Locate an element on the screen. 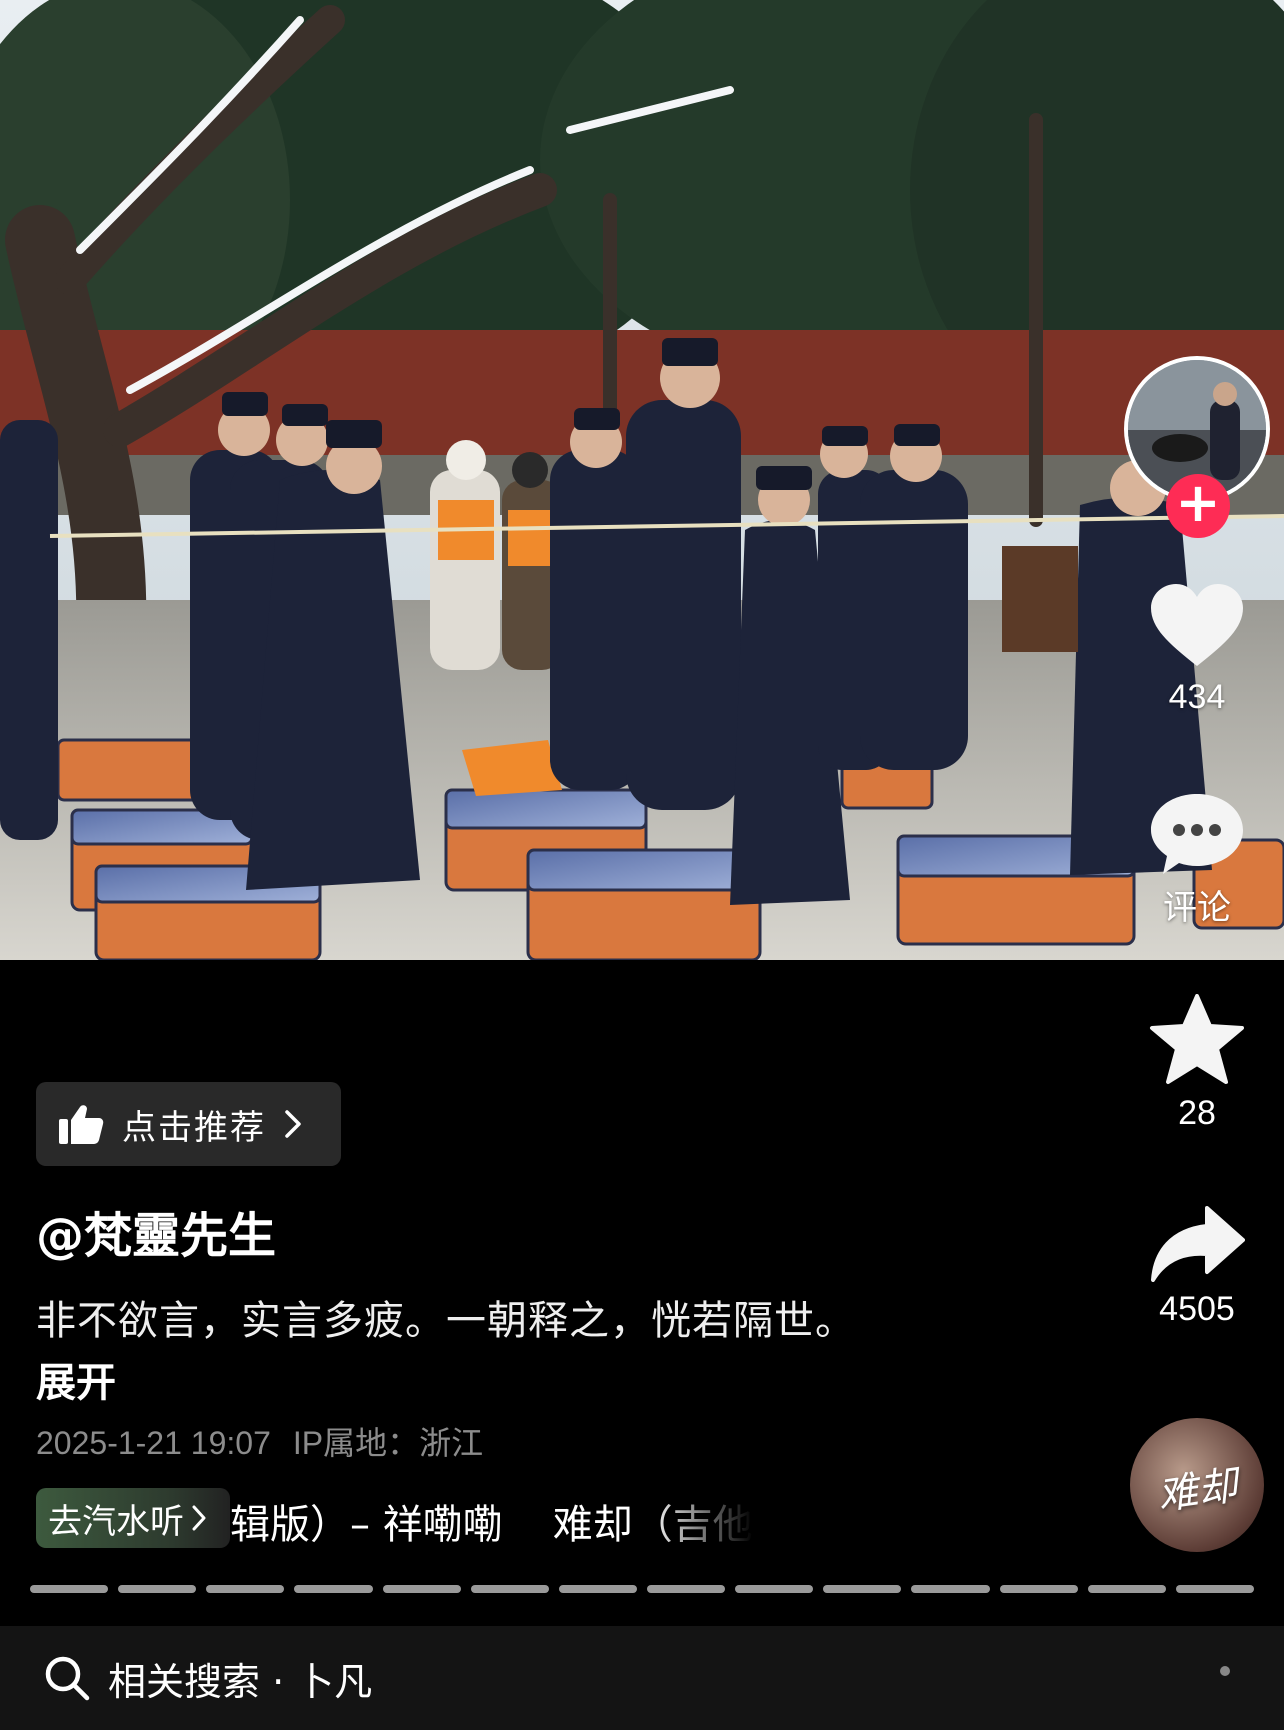 The width and height of the screenshot is (1284, 1730). search-icon is located at coordinates (67, 1678).